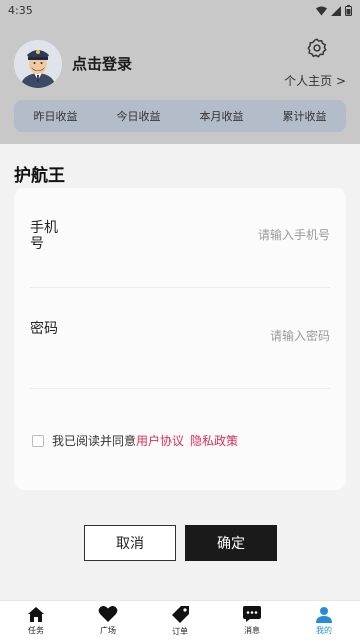  What do you see at coordinates (56, 116) in the screenshot?
I see `stat-yesterday: 昨日收益` at bounding box center [56, 116].